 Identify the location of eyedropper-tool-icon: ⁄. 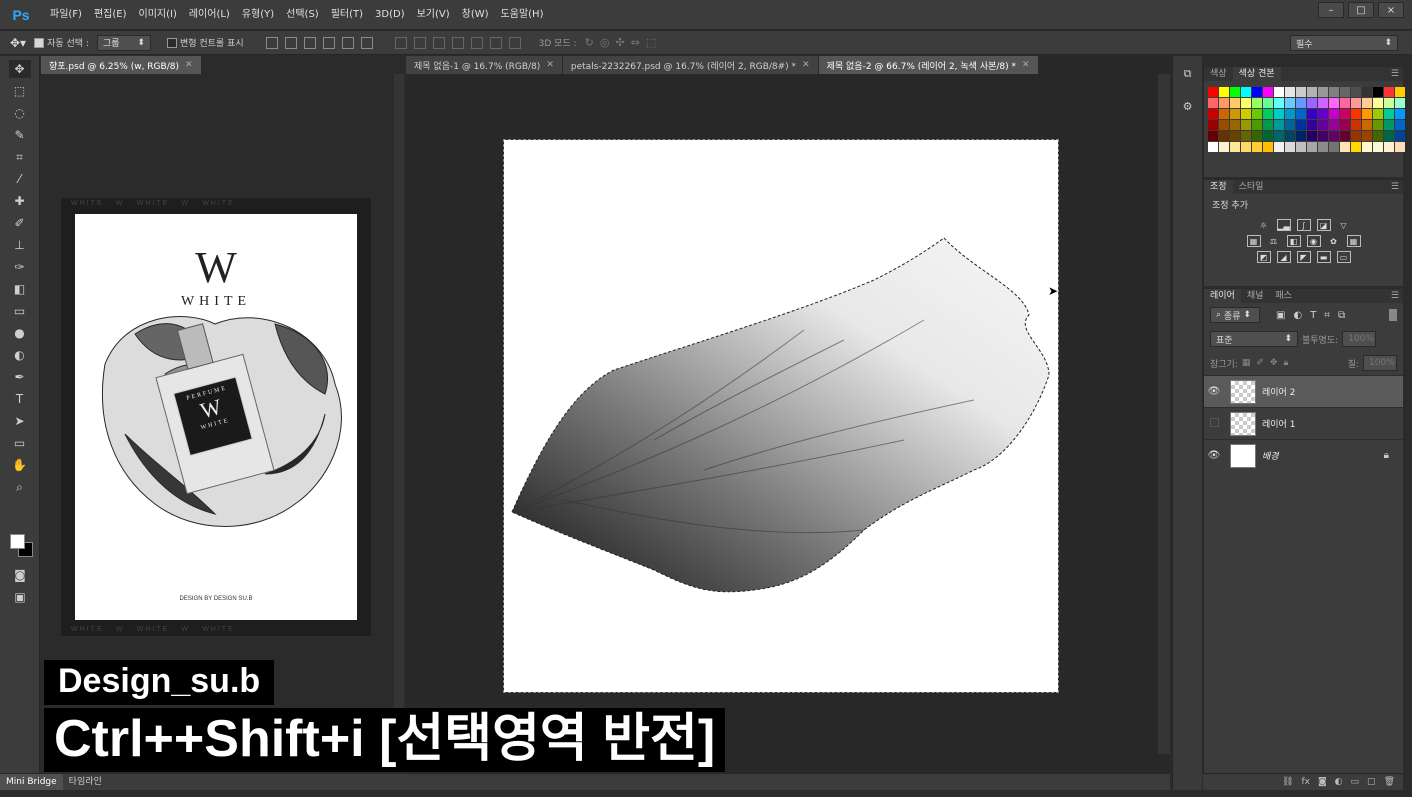
(20, 179).